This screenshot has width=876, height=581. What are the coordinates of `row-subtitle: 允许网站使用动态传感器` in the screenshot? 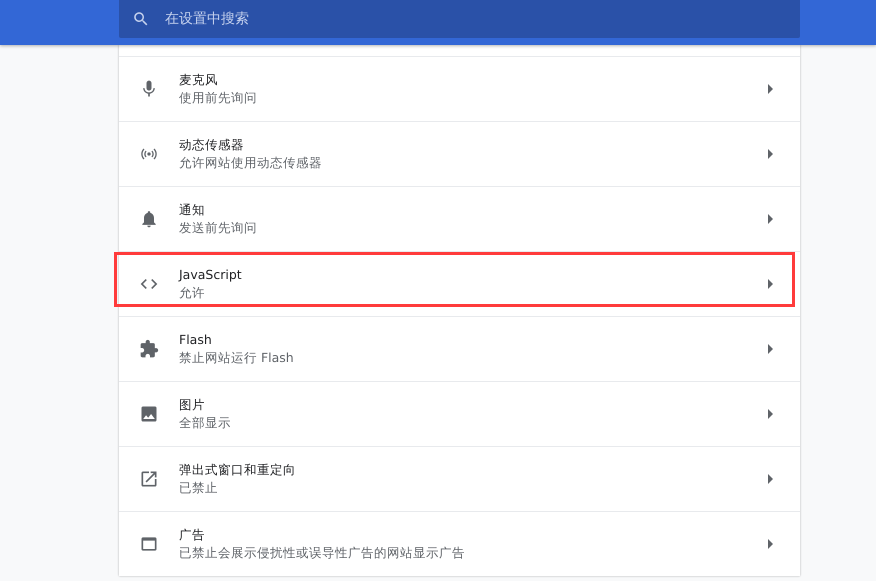 It's located at (251, 163).